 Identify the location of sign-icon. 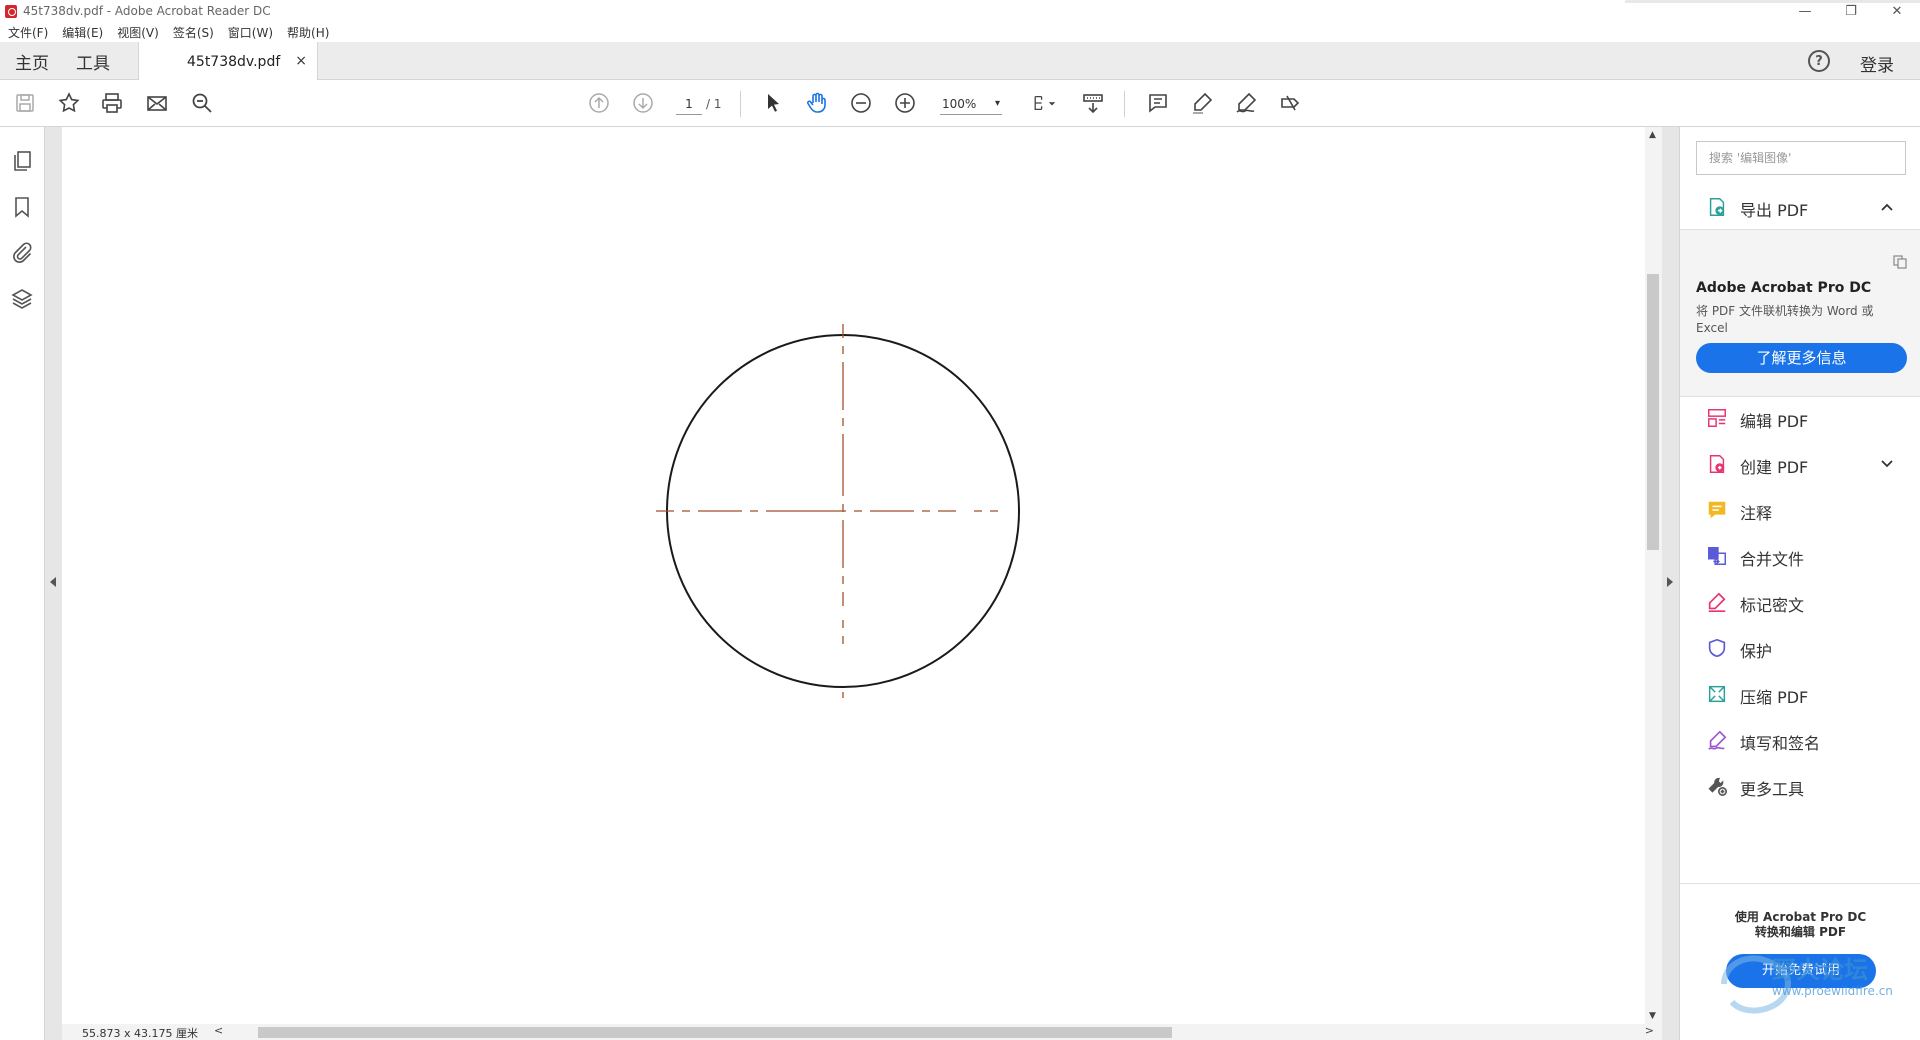
(1246, 103).